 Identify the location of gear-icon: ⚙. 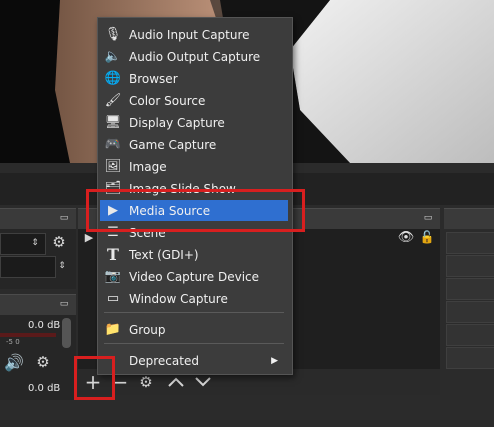
(59, 242).